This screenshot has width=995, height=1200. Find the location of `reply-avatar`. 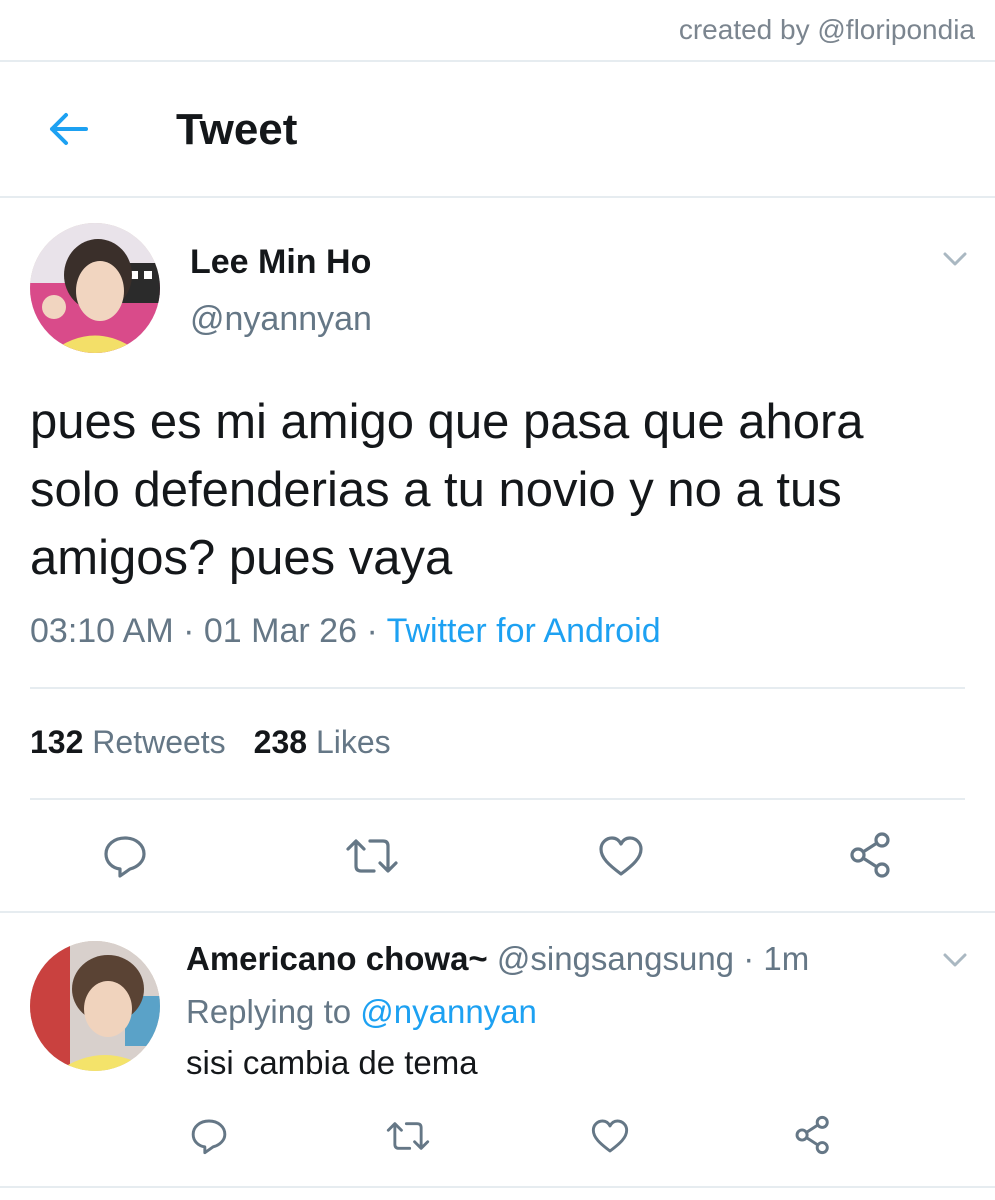

reply-avatar is located at coordinates (95, 1006).